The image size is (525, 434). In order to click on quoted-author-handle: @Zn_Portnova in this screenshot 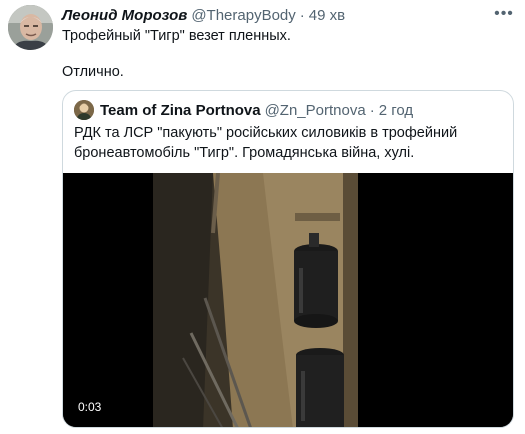, I will do `click(315, 110)`.